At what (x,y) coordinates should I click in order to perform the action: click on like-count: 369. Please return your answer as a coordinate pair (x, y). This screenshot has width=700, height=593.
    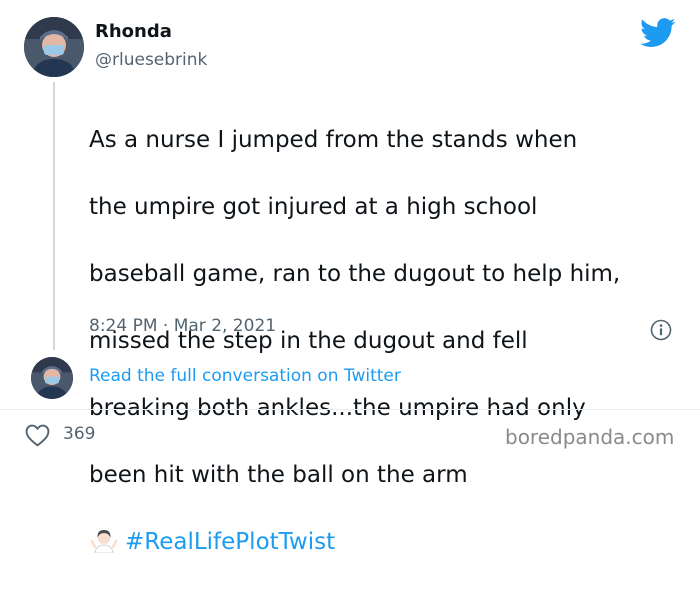
    Looking at the image, I should click on (79, 434).